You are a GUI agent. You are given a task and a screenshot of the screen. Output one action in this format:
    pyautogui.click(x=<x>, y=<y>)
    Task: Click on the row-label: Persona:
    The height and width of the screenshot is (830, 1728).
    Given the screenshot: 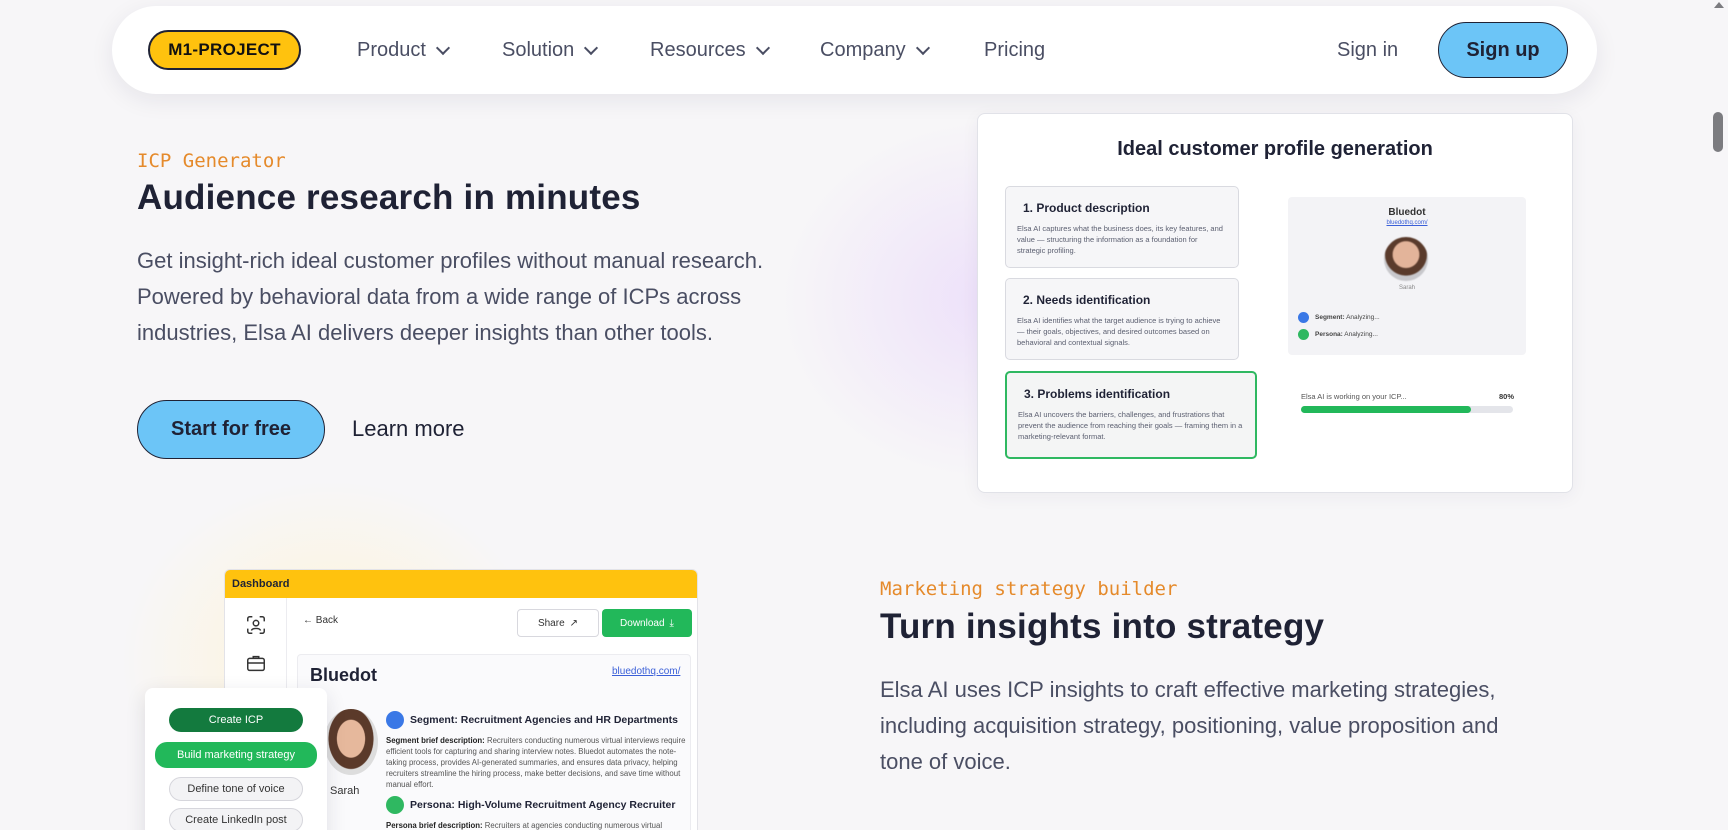 What is the action you would take?
    pyautogui.click(x=1329, y=334)
    